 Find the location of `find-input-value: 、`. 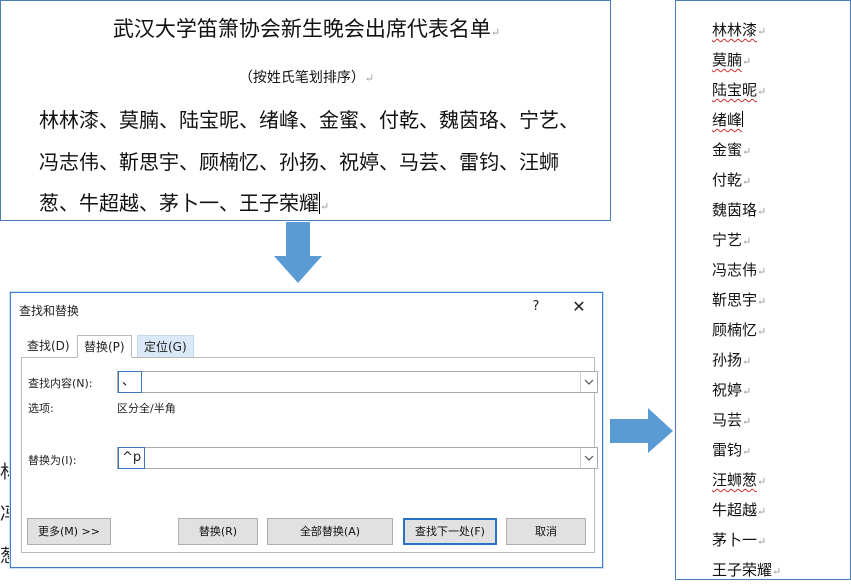

find-input-value: 、 is located at coordinates (130, 382).